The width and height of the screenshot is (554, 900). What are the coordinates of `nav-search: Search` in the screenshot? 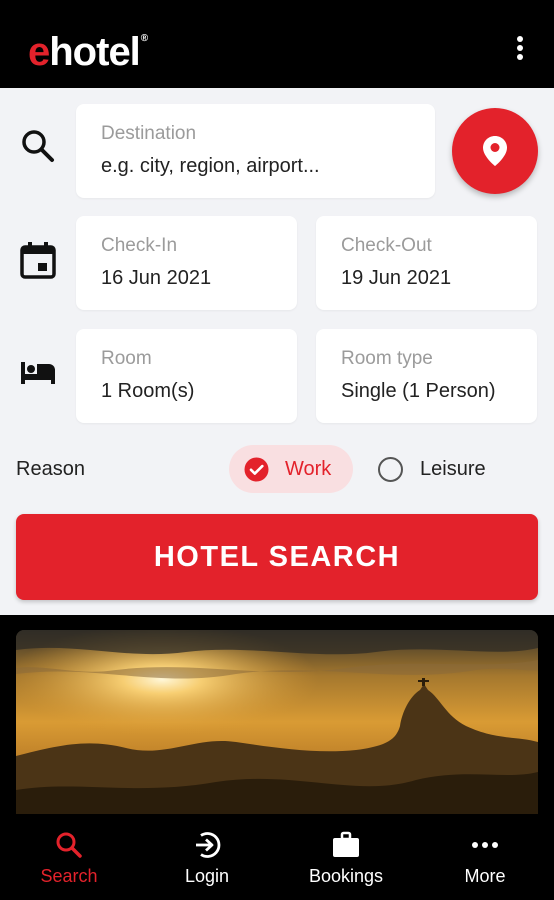 It's located at (69, 857).